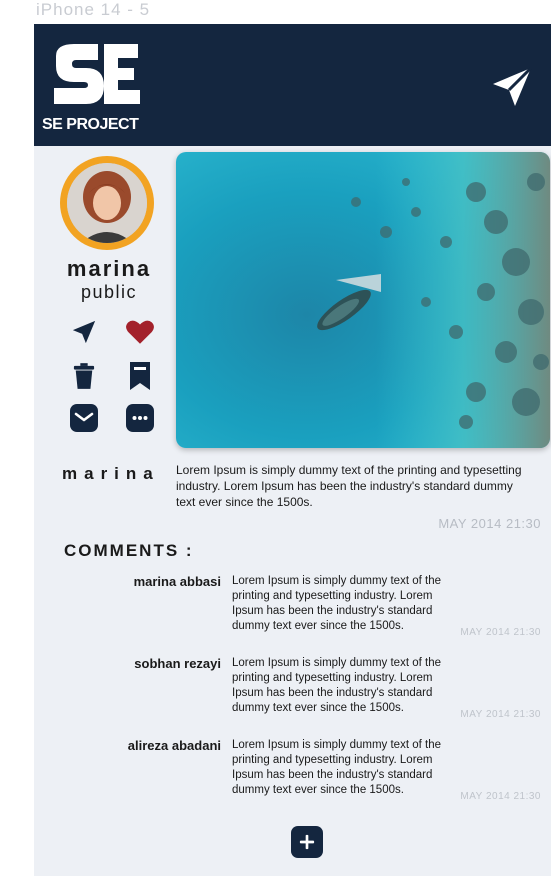 The width and height of the screenshot is (551, 876). I want to click on comment-author: sobhan rezayi, so click(177, 663).